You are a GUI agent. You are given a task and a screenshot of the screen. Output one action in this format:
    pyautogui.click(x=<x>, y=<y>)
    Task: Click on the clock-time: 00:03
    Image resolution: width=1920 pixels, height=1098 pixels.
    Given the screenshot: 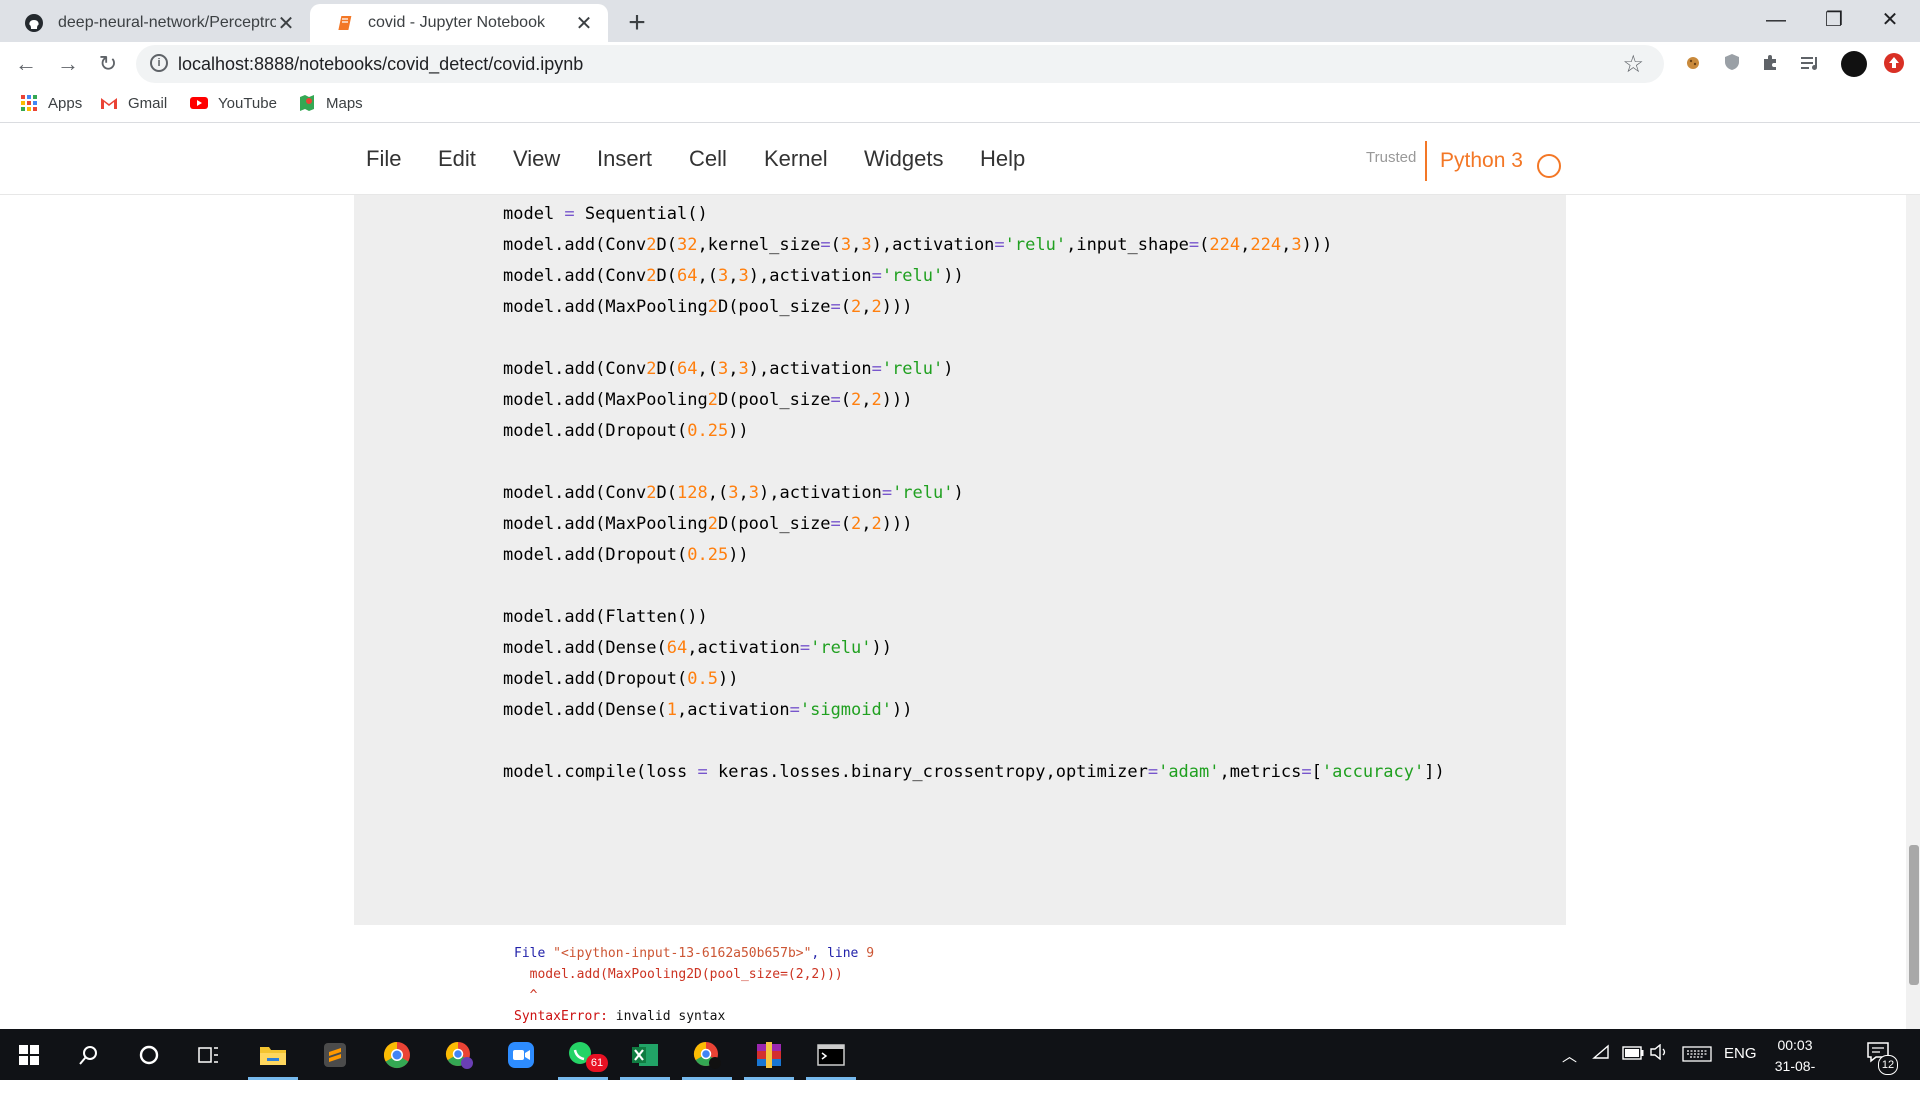 What is the action you would take?
    pyautogui.click(x=1795, y=1045)
    